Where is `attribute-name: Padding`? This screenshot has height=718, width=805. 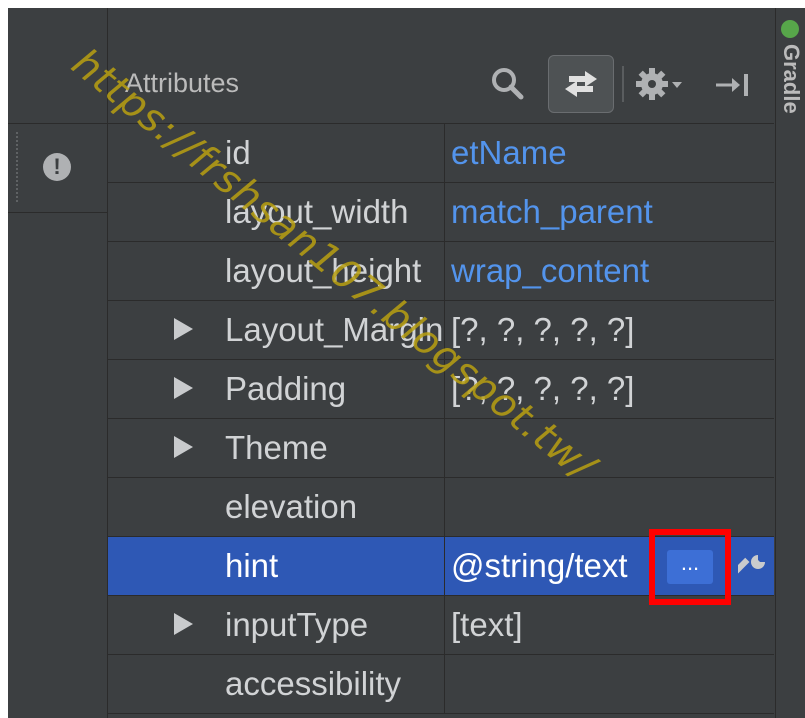
attribute-name: Padding is located at coordinates (286, 388).